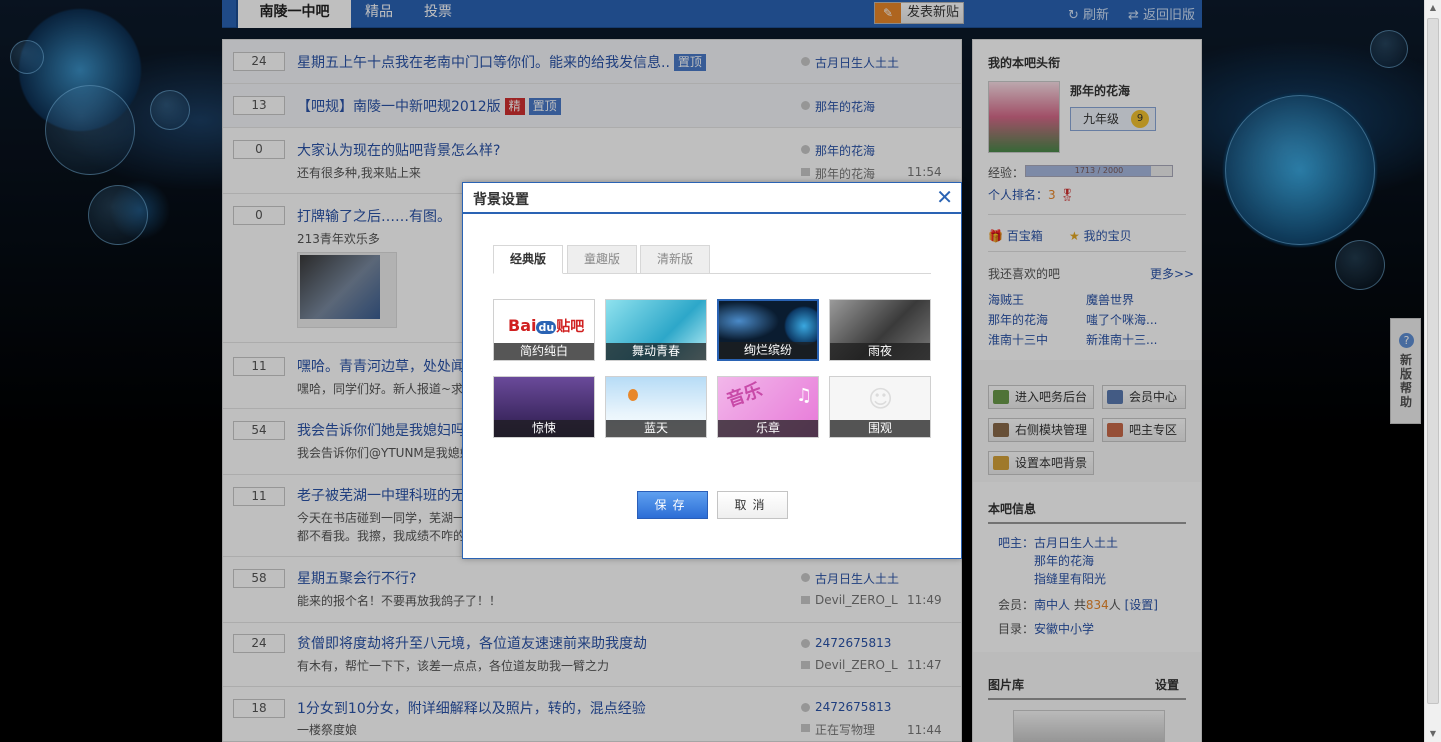 The width and height of the screenshot is (1441, 742). Describe the element at coordinates (672, 505) in the screenshot. I see `save-button: 保存` at that location.